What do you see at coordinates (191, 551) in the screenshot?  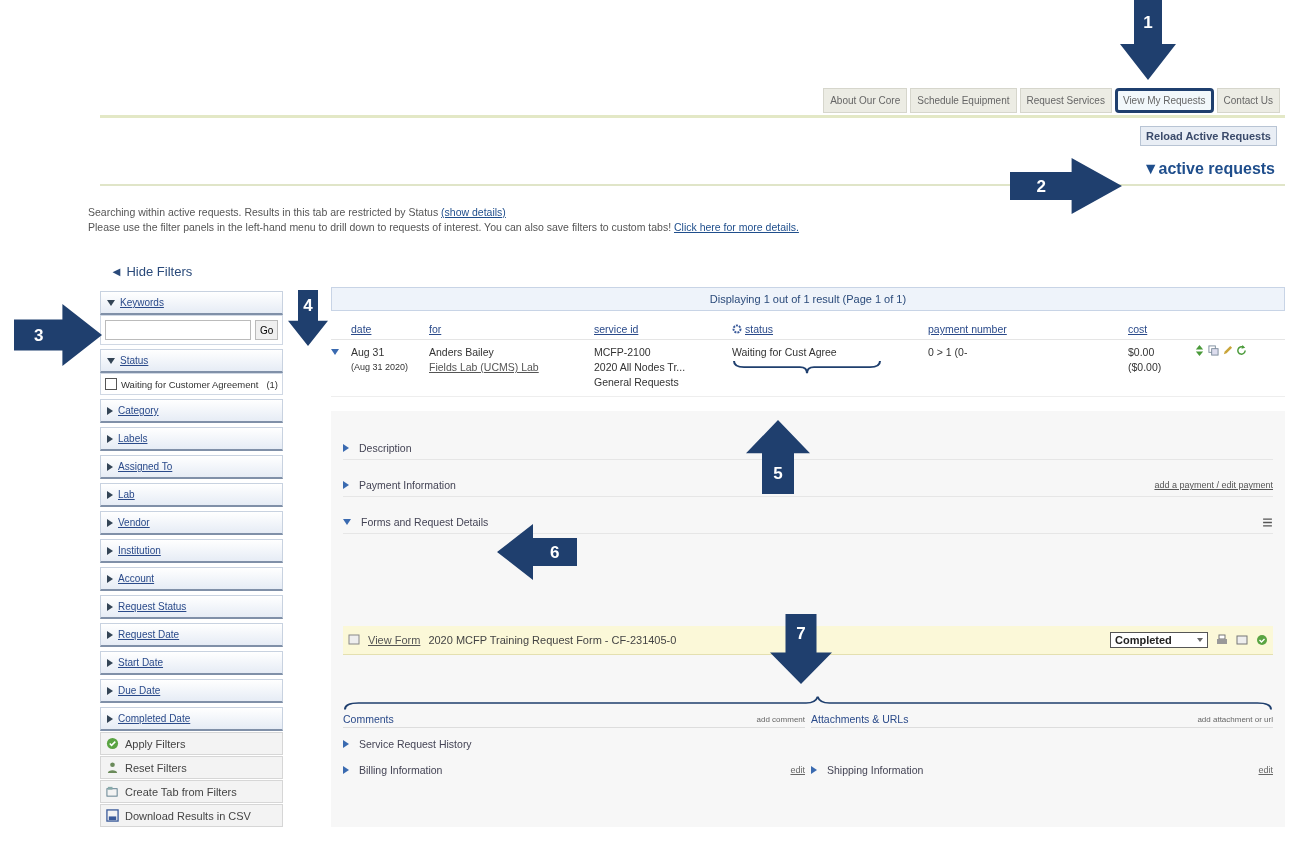 I see `filter-header: Institution` at bounding box center [191, 551].